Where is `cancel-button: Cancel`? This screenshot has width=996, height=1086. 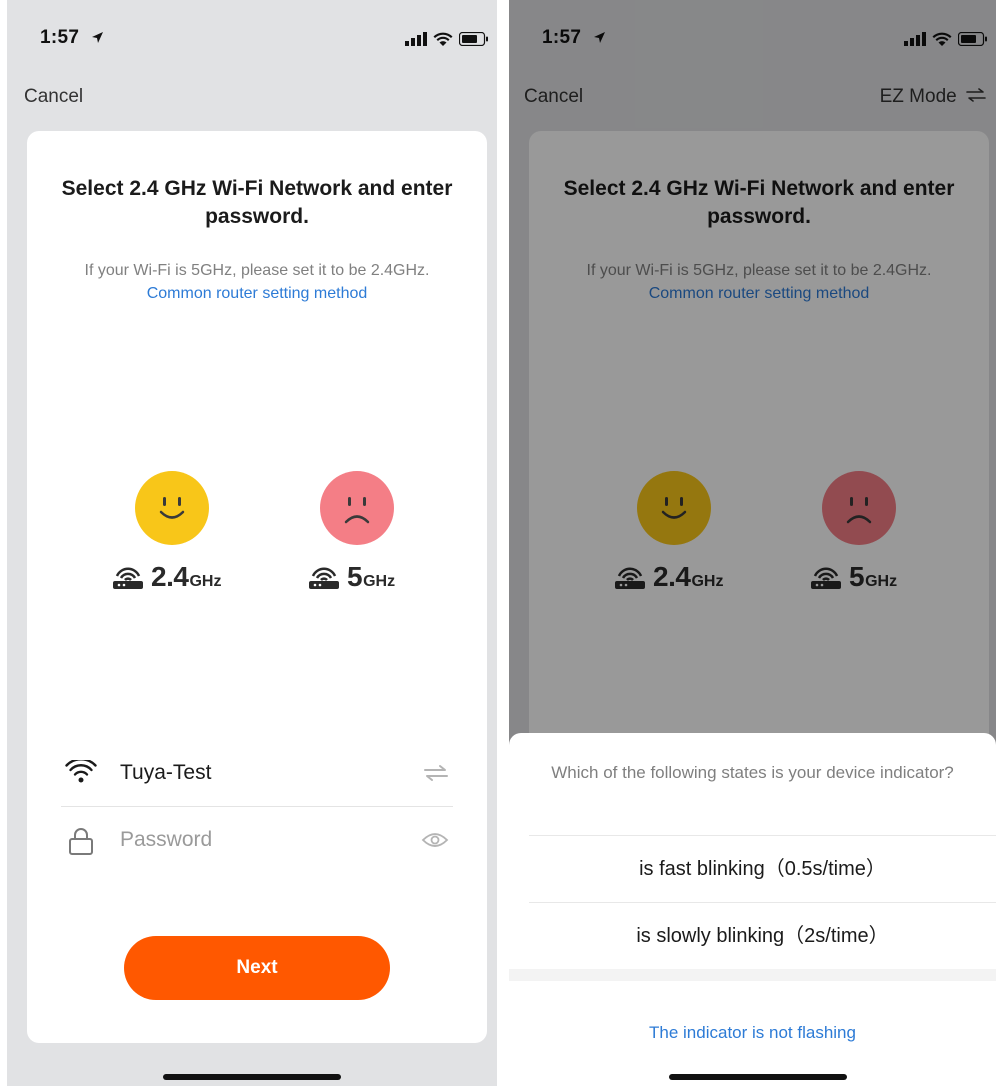
cancel-button: Cancel is located at coordinates (53, 97).